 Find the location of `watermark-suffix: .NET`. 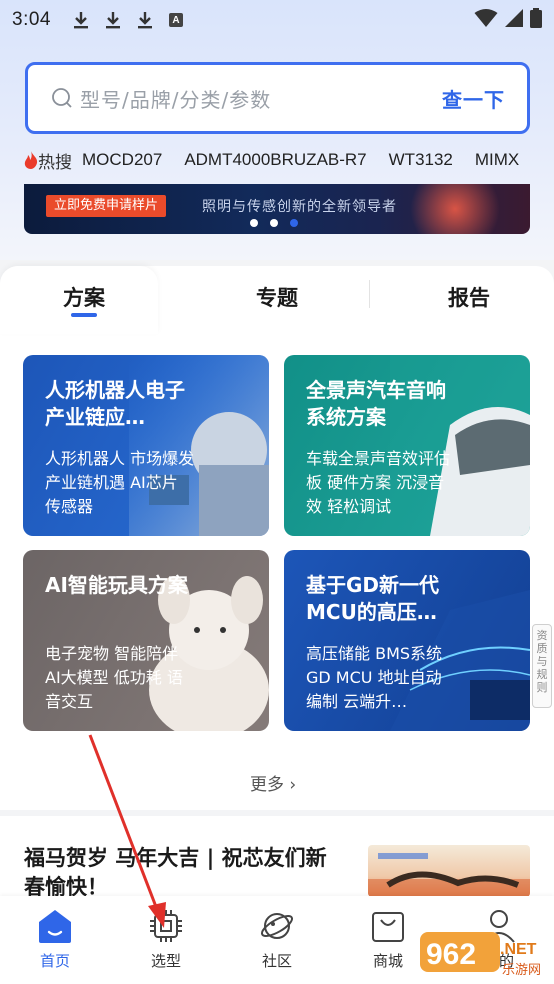

watermark-suffix: .NET is located at coordinates (518, 949).